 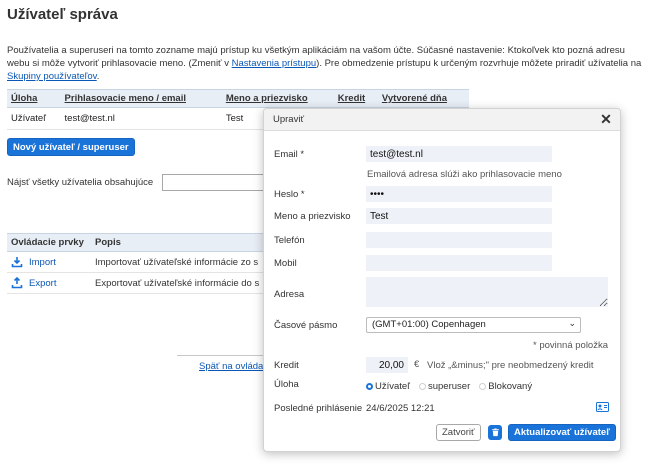 I want to click on last-login-value: 24/6/2025 12:21, so click(x=400, y=408).